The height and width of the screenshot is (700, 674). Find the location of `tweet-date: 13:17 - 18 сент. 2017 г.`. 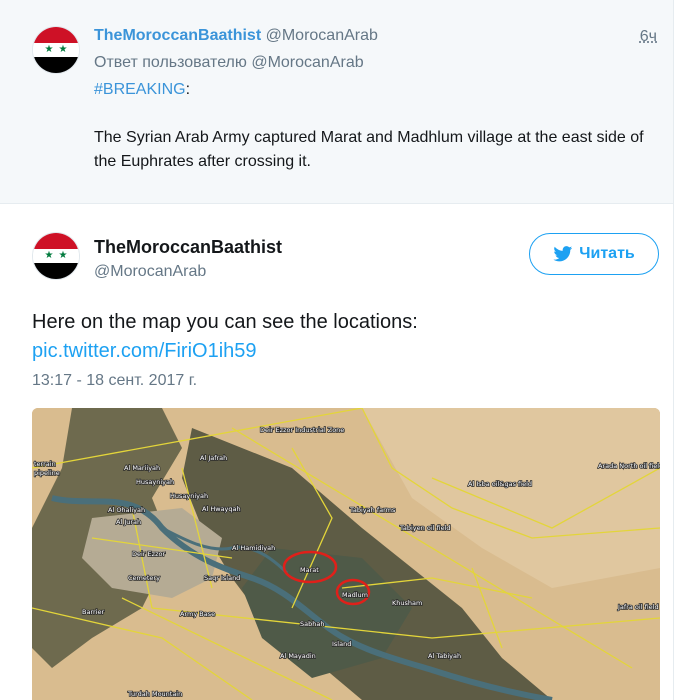

tweet-date: 13:17 - 18 сент. 2017 г. is located at coordinates (114, 381).